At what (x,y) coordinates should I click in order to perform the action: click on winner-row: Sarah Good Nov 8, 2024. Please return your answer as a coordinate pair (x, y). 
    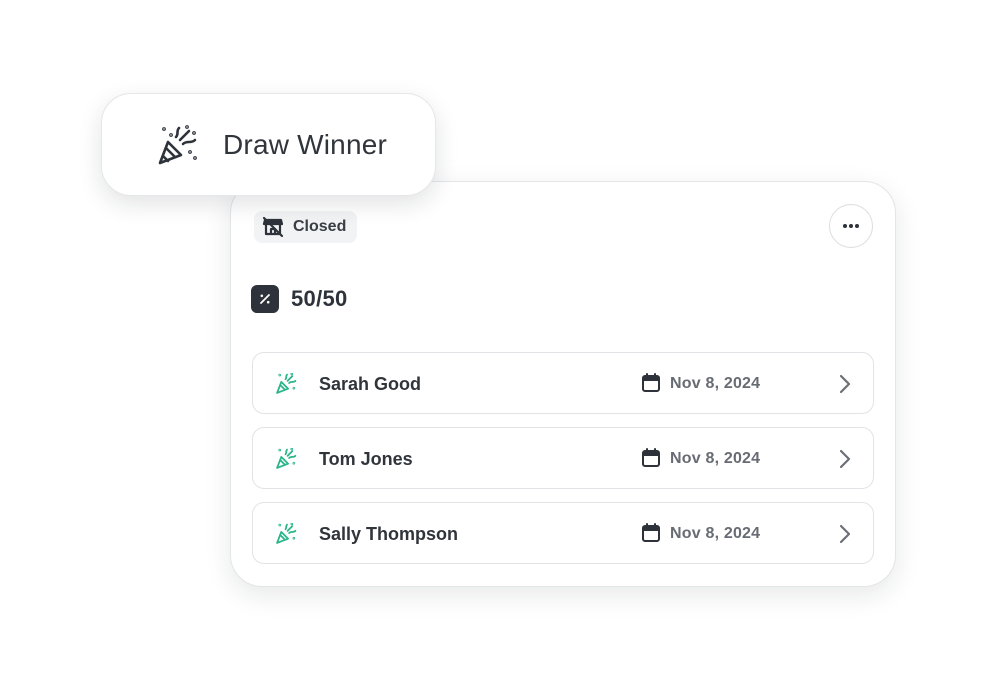
    Looking at the image, I should click on (563, 383).